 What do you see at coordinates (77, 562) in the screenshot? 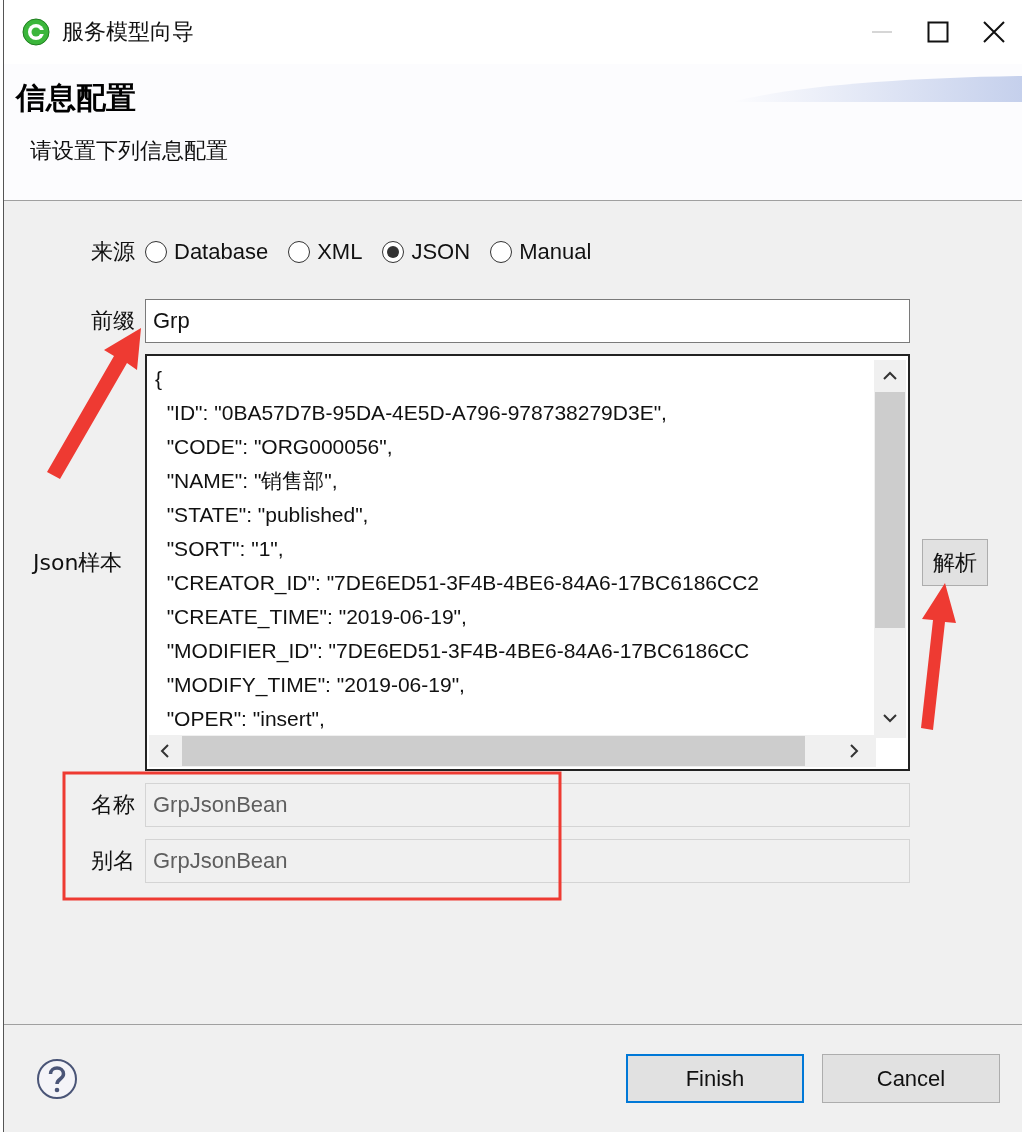
I see `field-label: Json样本` at bounding box center [77, 562].